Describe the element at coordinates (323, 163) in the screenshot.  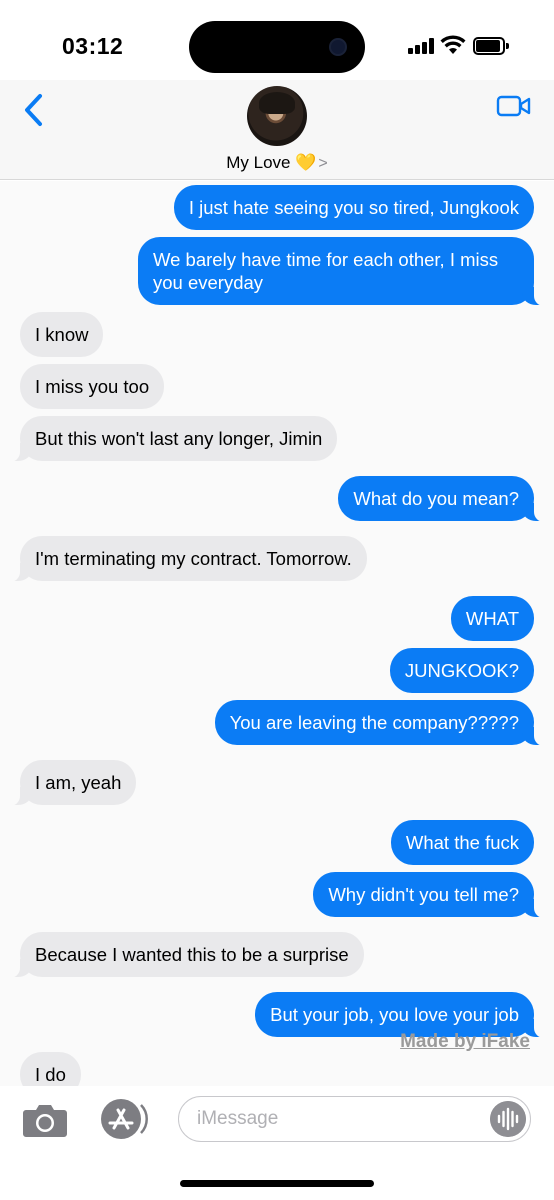
I see `chevron-right-icon: >` at that location.